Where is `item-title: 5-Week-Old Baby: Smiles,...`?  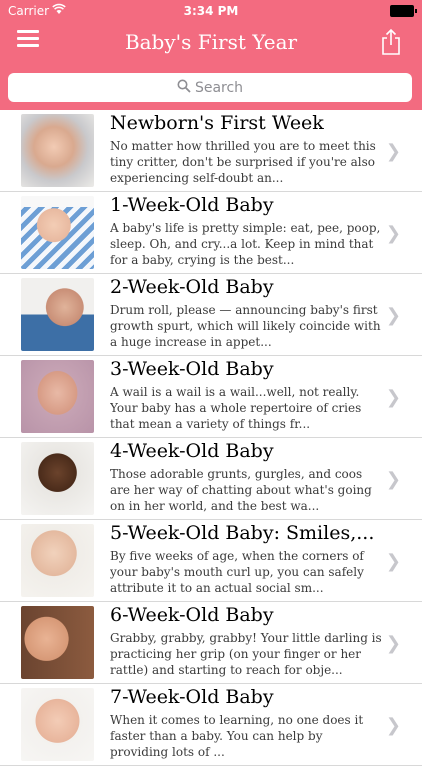 item-title: 5-Week-Old Baby: Smiles,... is located at coordinates (242, 533).